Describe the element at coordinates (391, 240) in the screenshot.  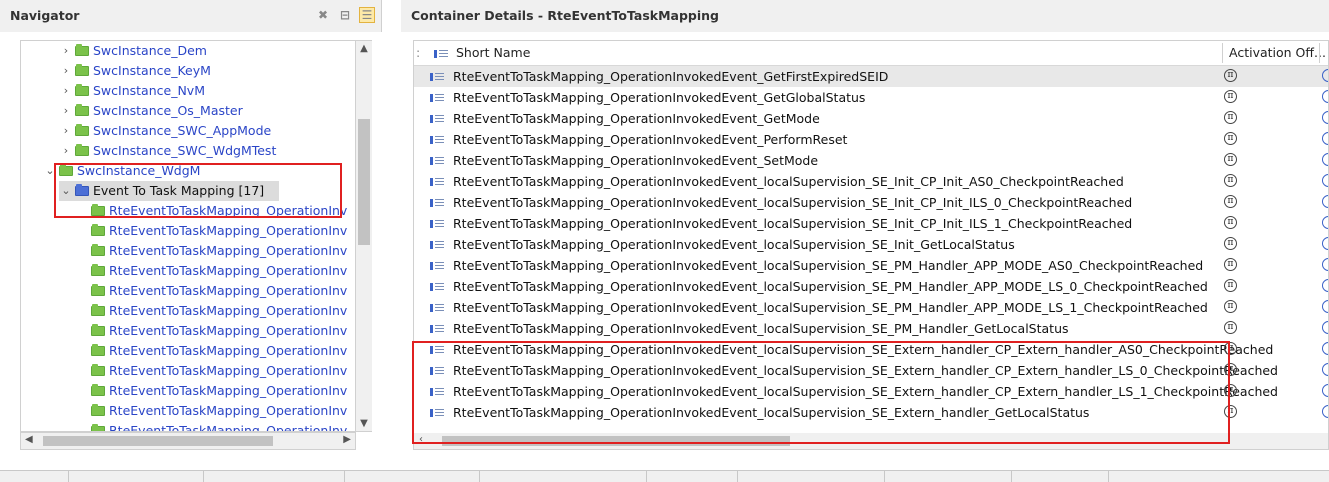
I see `pane-splitter` at that location.